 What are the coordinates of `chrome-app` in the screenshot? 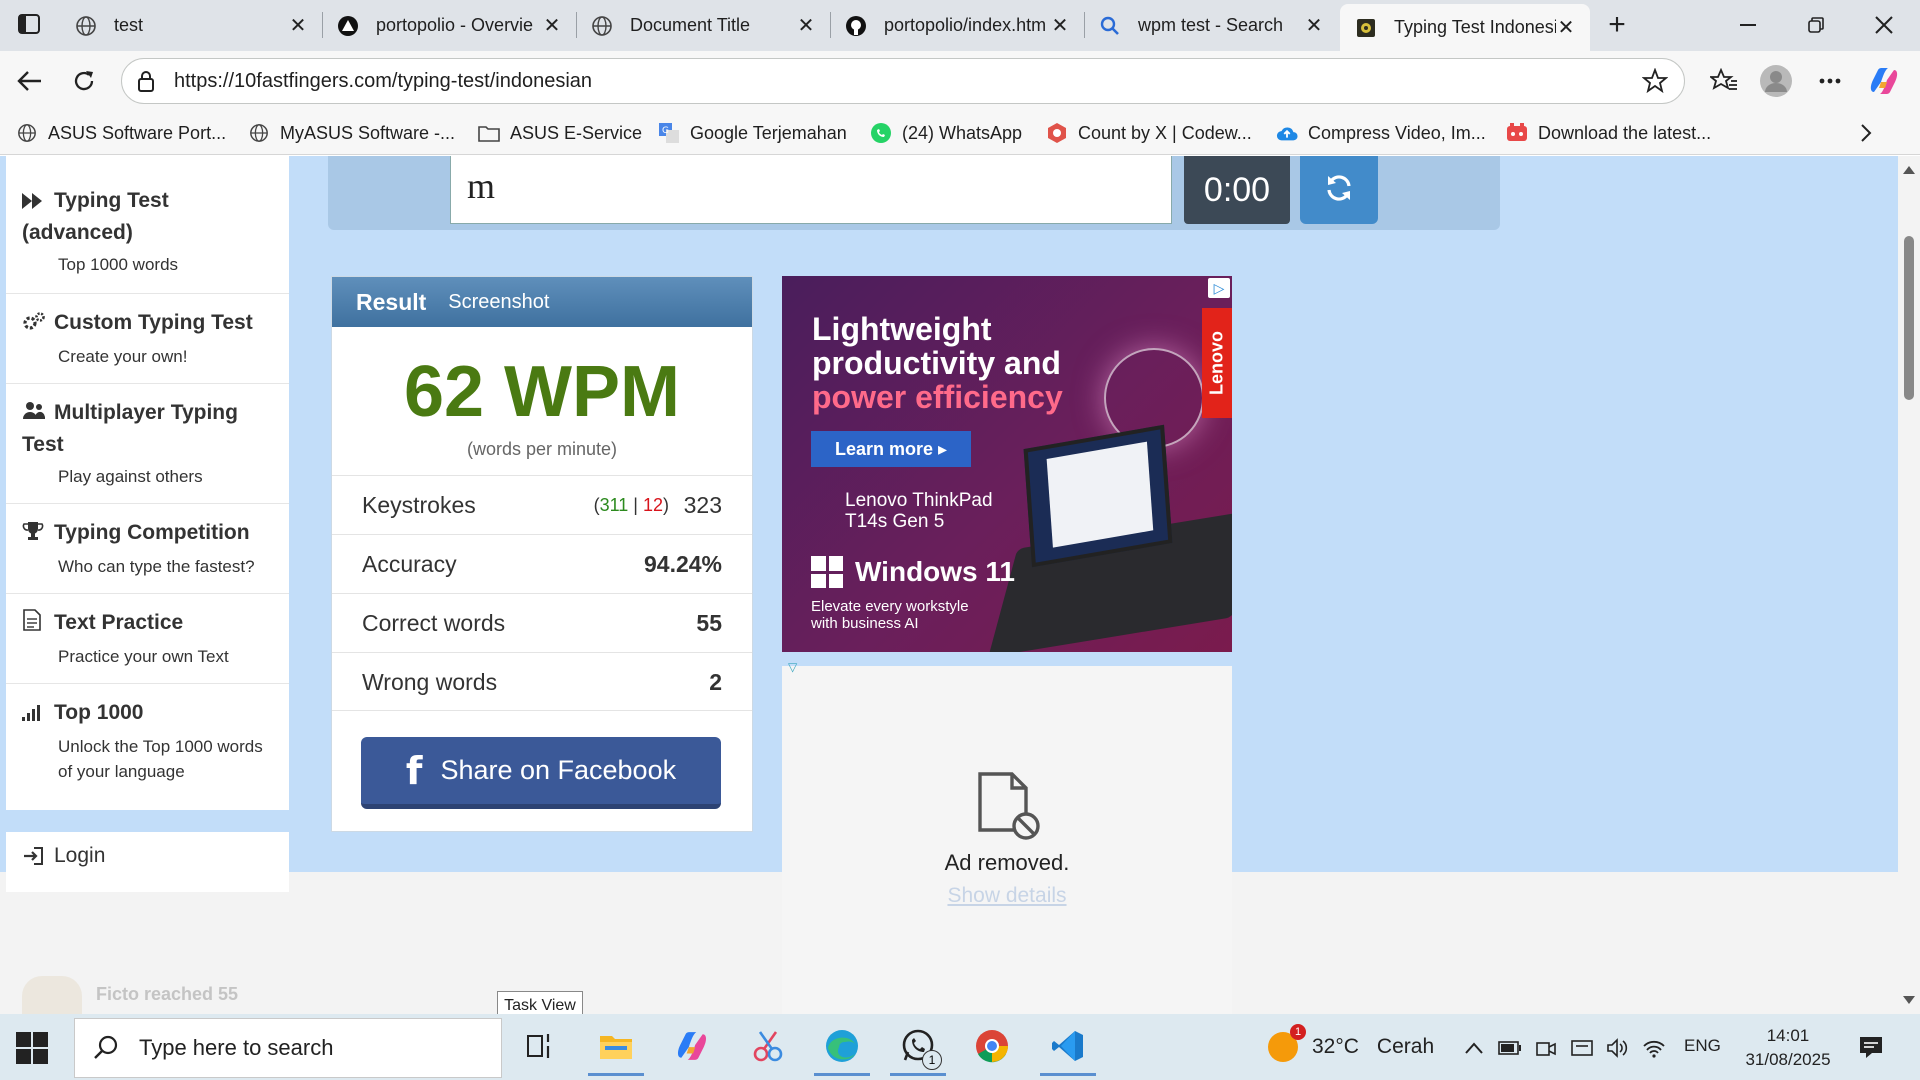 It's located at (992, 1048).